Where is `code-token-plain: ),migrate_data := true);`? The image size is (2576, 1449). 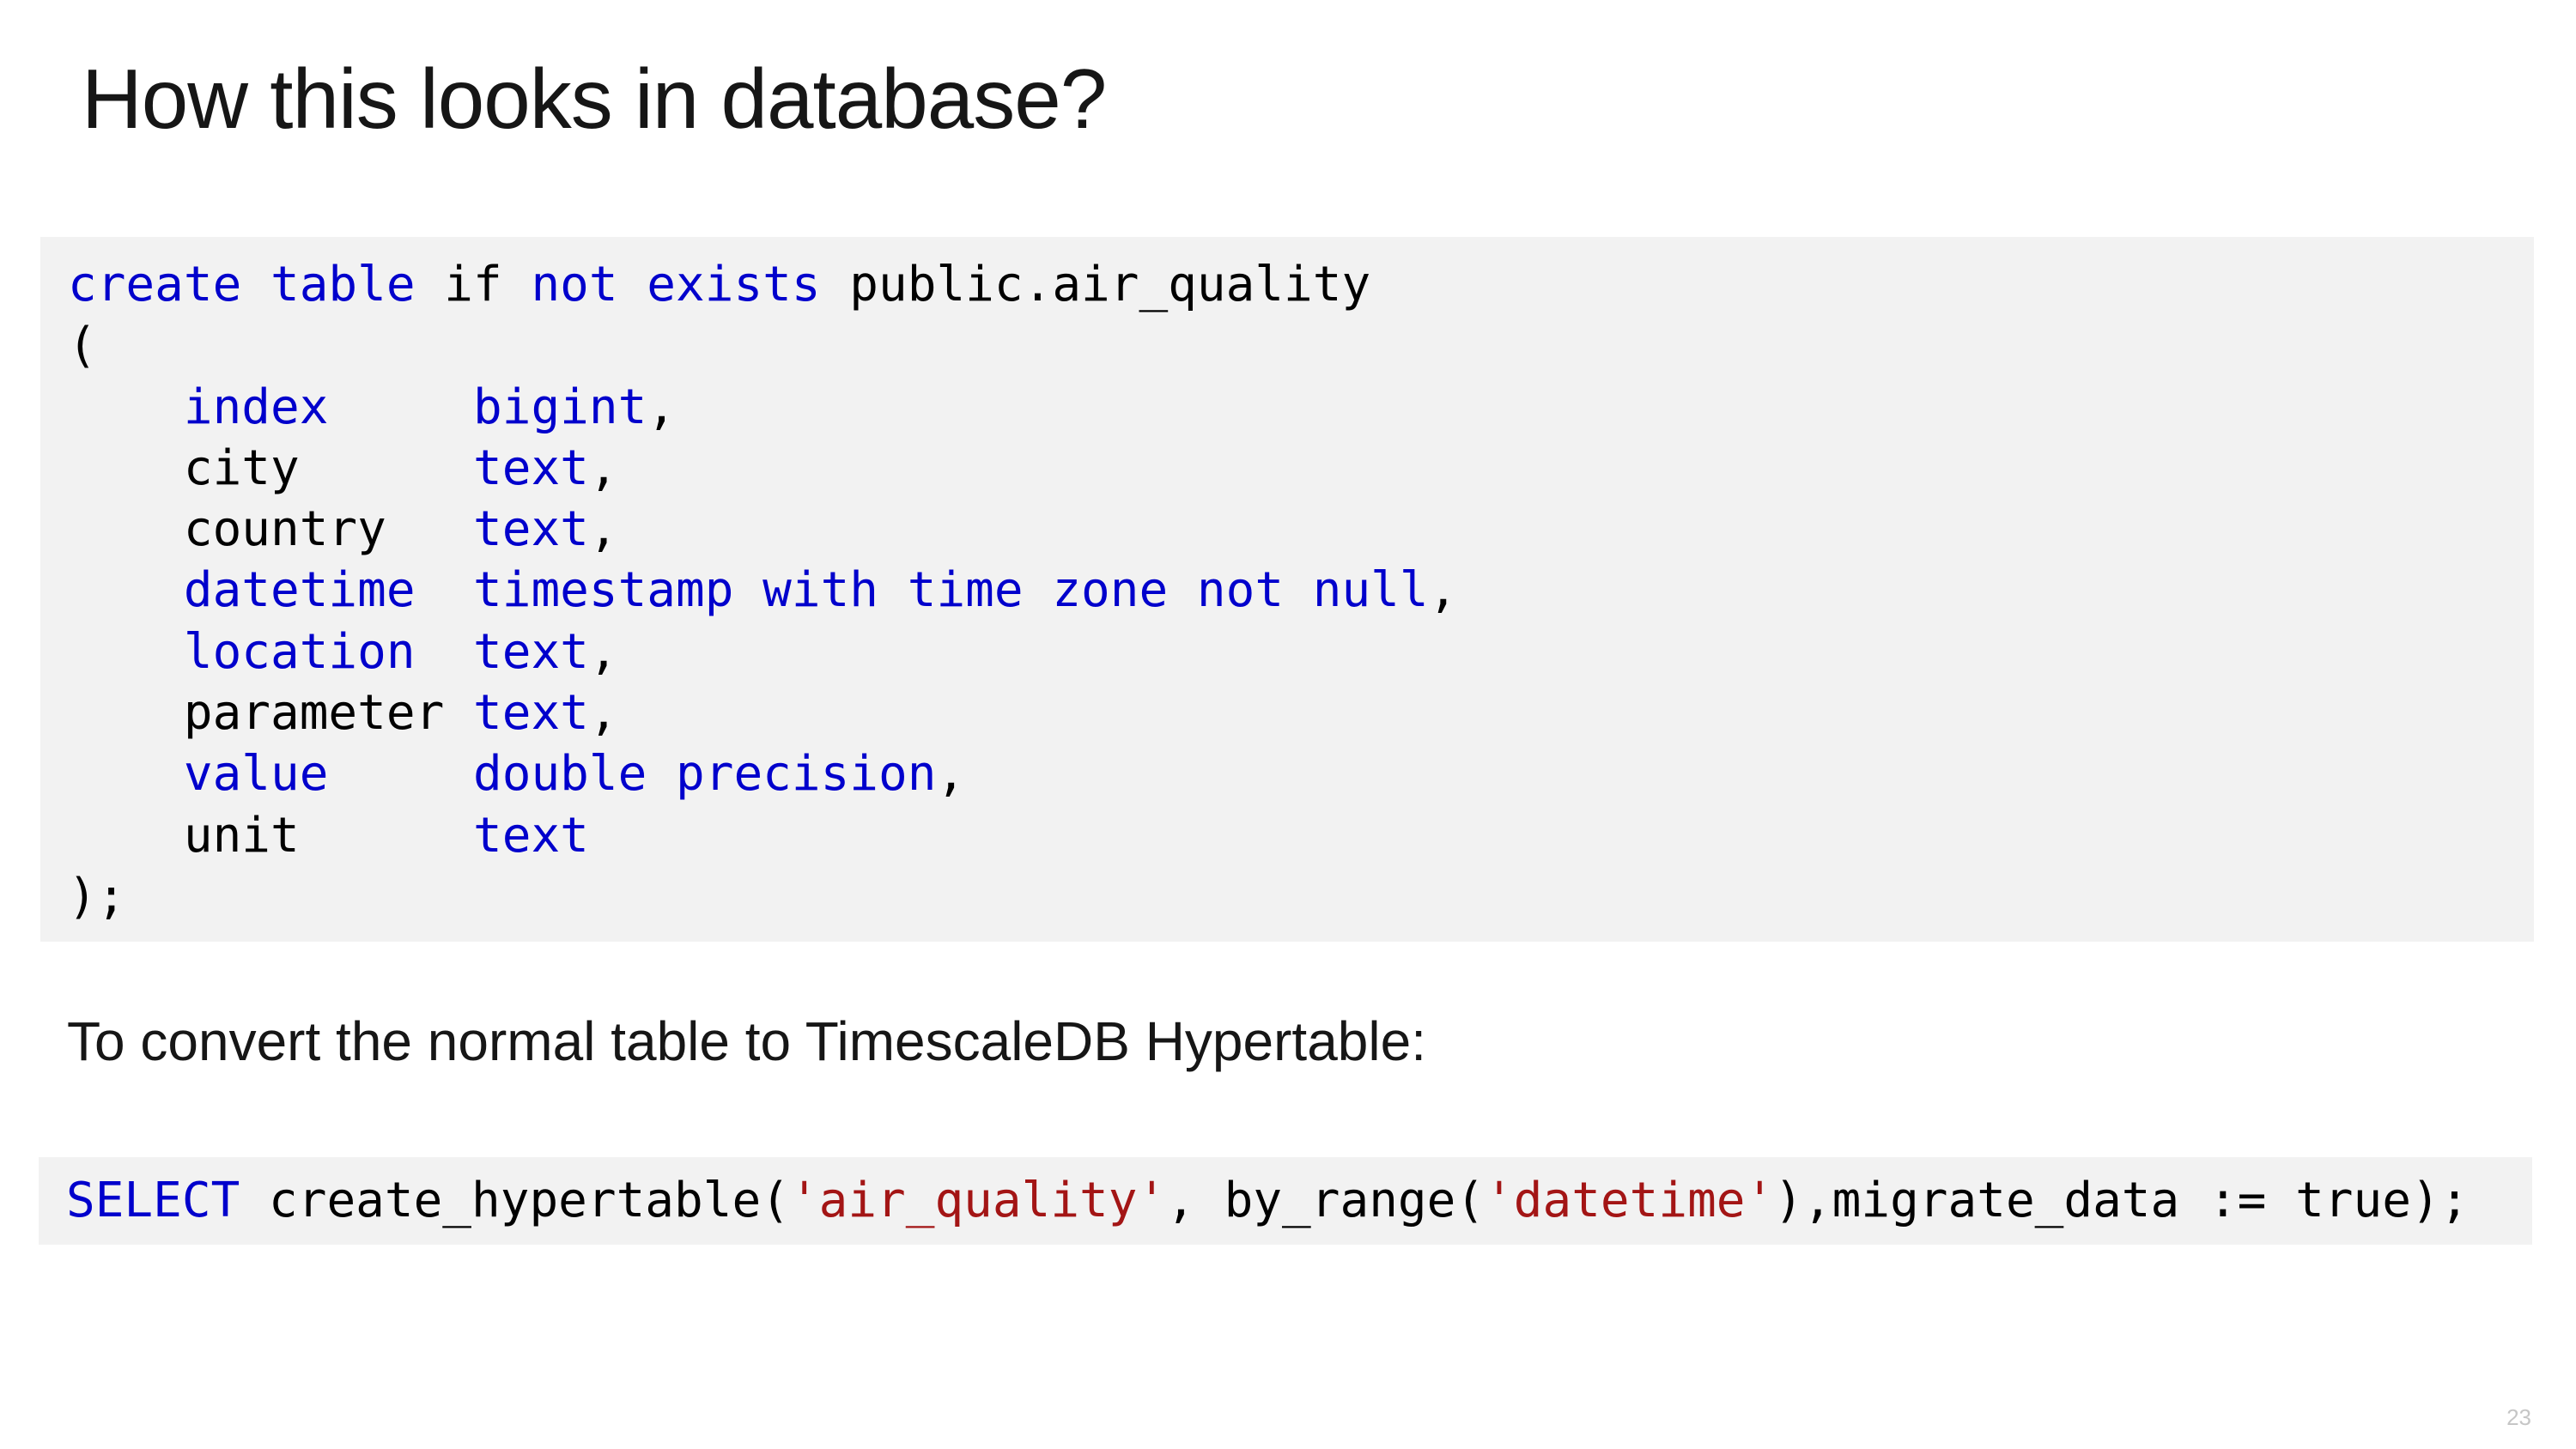 code-token-plain: ),migrate_data := true); is located at coordinates (2122, 1200).